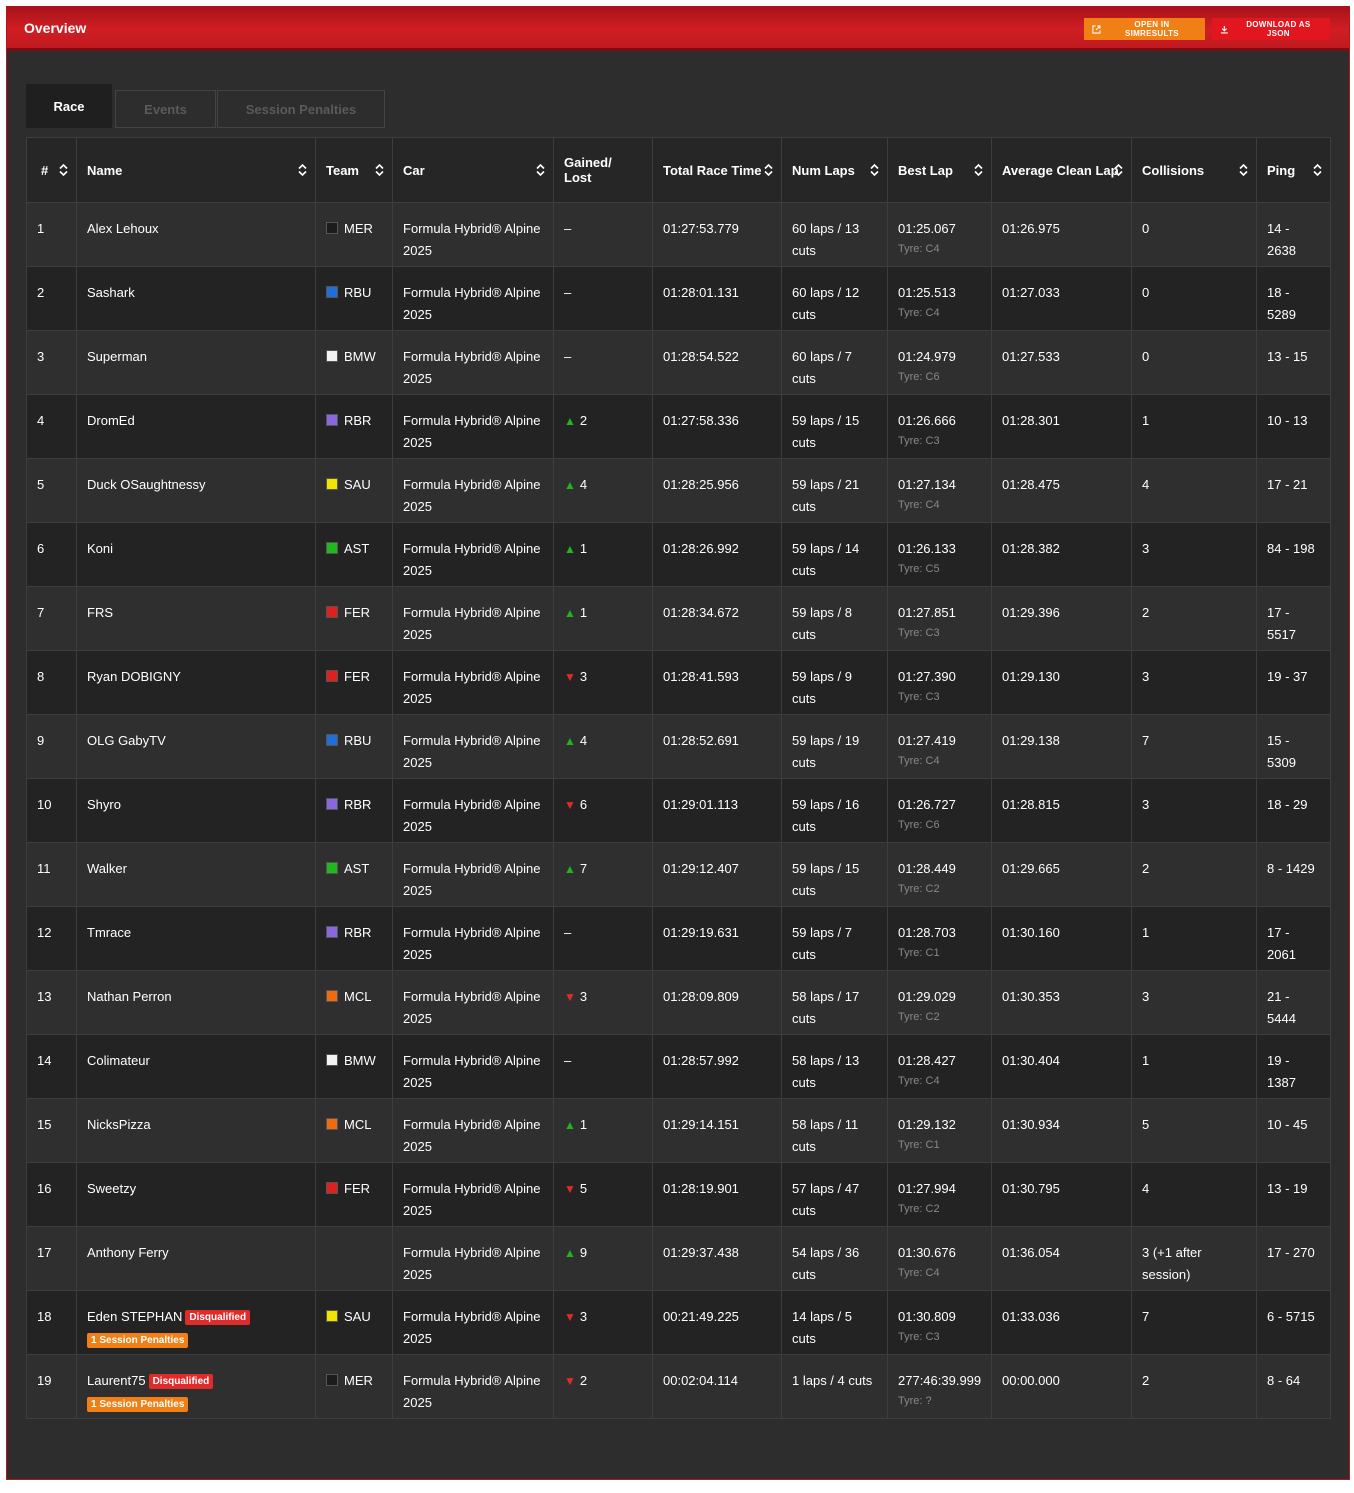  Describe the element at coordinates (717, 618) in the screenshot. I see `cell-total-time: 01:28:34.672` at that location.